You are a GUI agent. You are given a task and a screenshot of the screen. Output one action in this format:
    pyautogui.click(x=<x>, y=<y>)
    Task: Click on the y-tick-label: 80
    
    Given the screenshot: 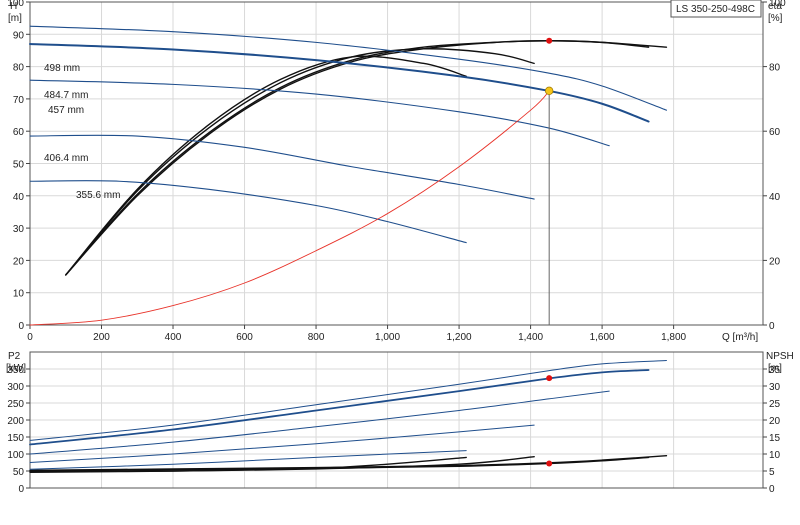 What is the action you would take?
    pyautogui.click(x=19, y=68)
    